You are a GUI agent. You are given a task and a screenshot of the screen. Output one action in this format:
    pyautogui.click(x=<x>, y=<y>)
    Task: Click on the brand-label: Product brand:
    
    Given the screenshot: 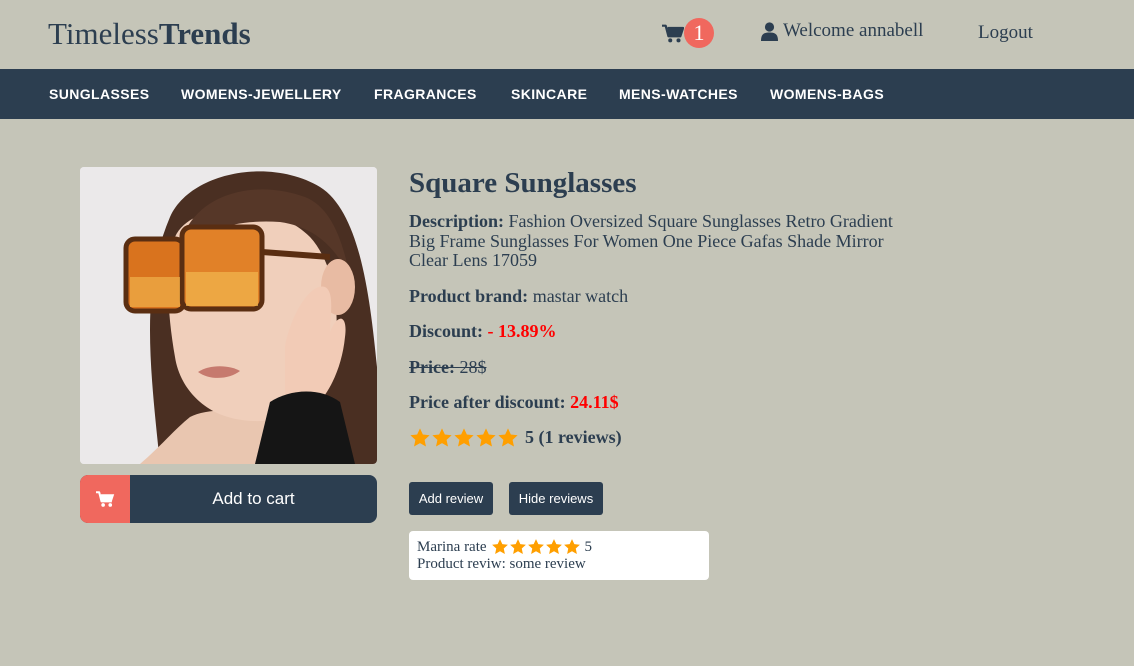 What is the action you would take?
    pyautogui.click(x=469, y=295)
    